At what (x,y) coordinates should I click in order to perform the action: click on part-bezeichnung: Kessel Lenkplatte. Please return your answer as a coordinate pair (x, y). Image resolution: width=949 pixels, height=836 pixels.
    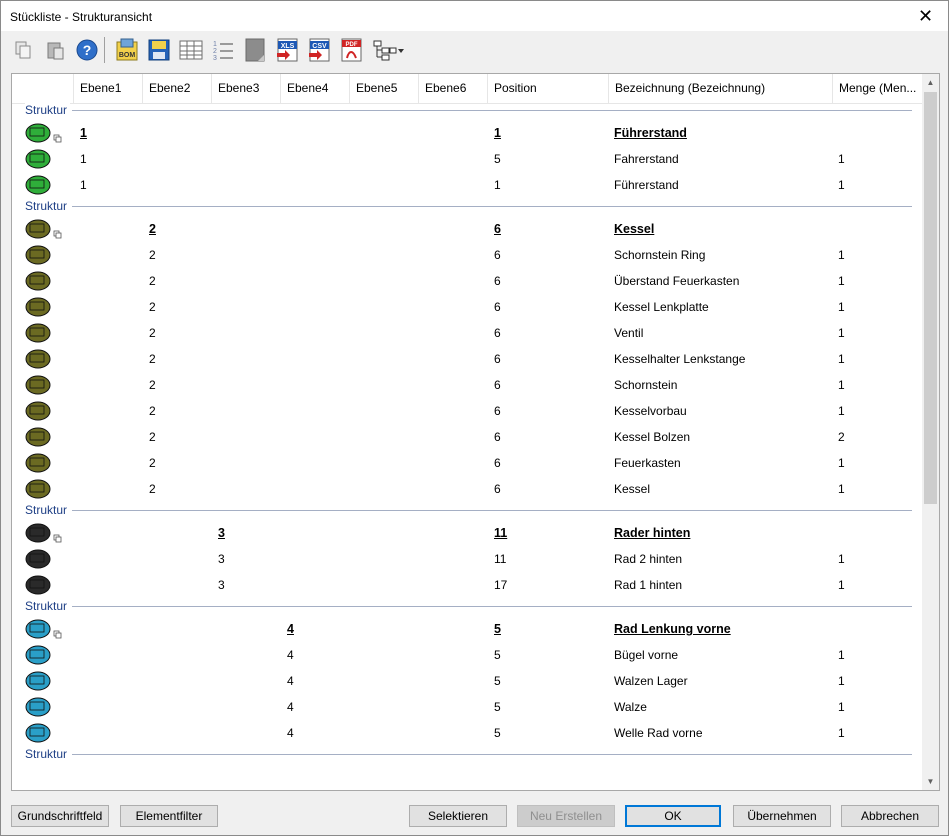
    Looking at the image, I should click on (661, 307).